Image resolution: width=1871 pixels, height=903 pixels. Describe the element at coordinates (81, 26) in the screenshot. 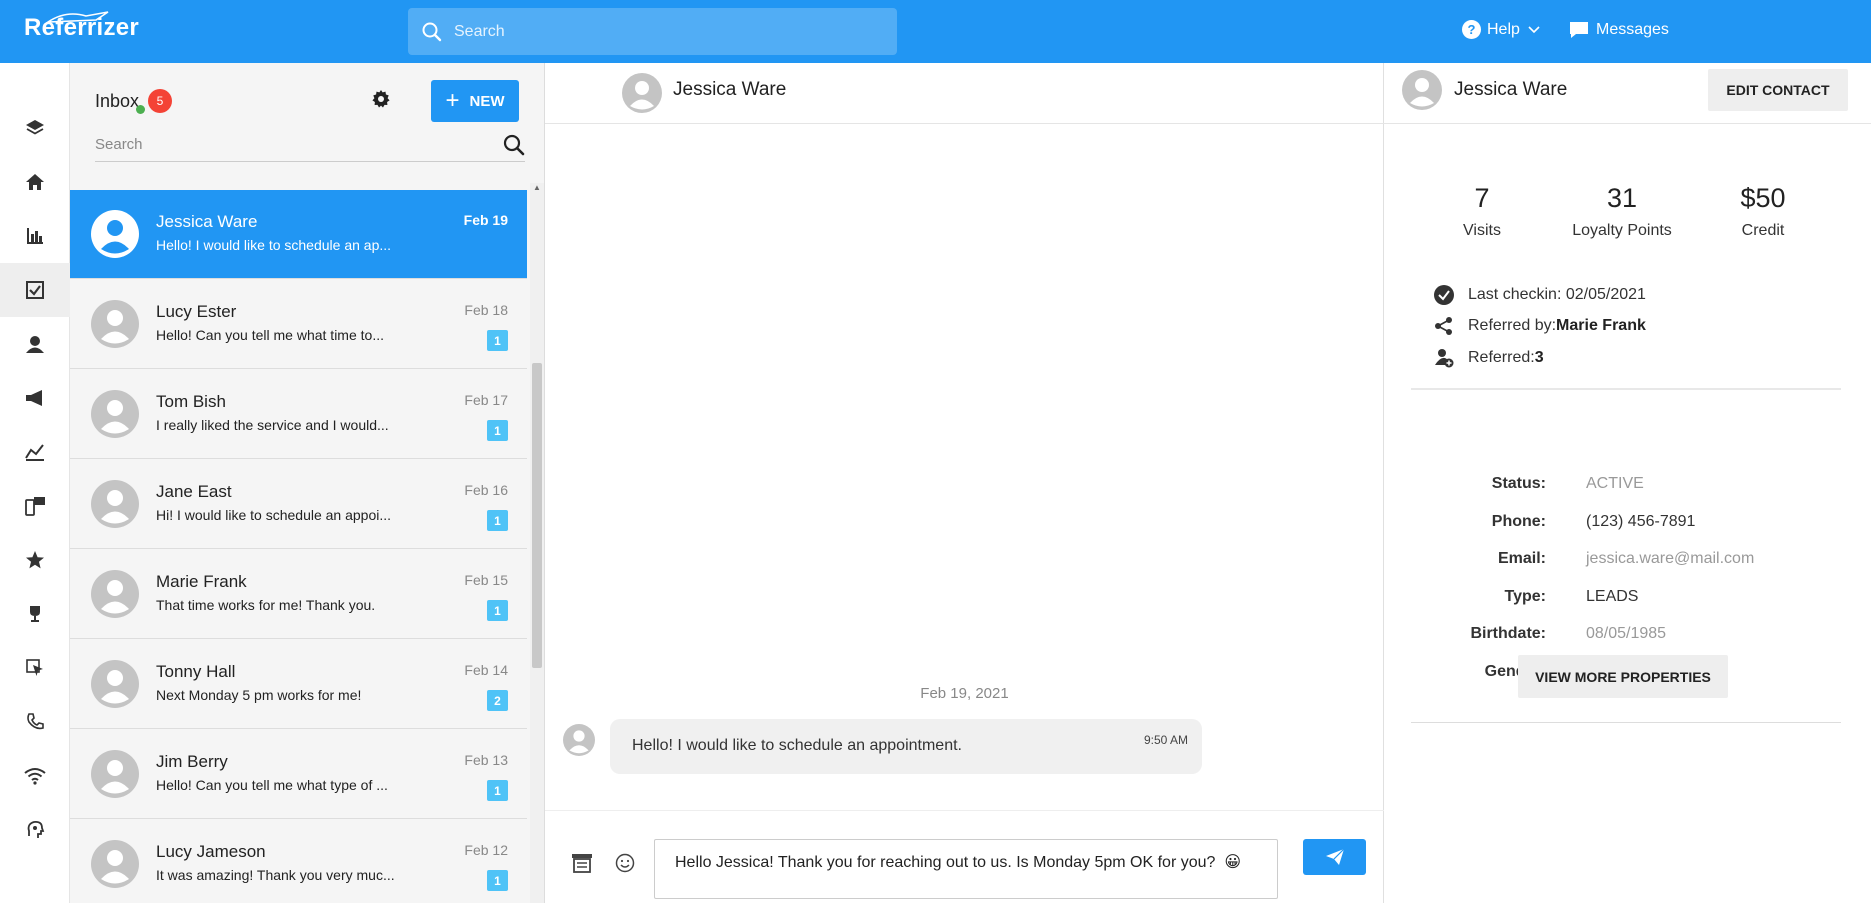

I see `app-logo: Referrizer` at that location.